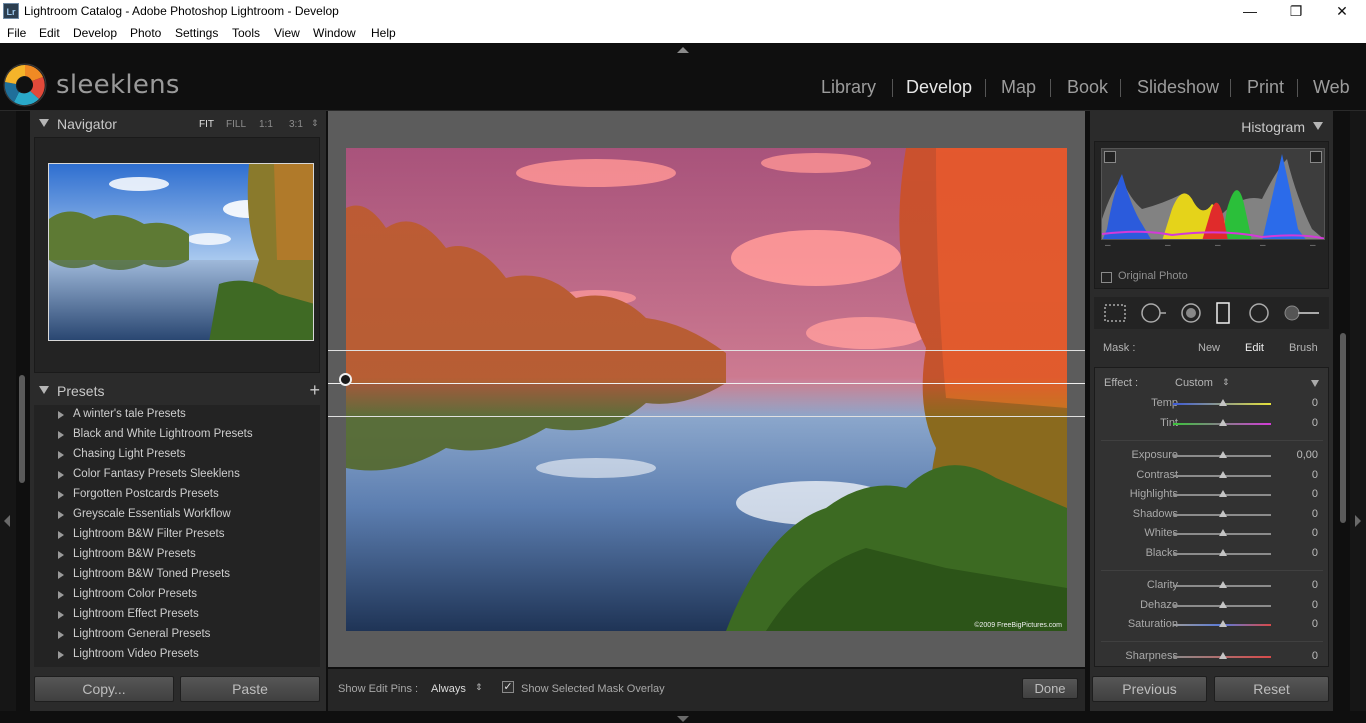 The width and height of the screenshot is (1366, 723). What do you see at coordinates (1211, 625) in the screenshot?
I see `slider-saturation: Saturation 0` at bounding box center [1211, 625].